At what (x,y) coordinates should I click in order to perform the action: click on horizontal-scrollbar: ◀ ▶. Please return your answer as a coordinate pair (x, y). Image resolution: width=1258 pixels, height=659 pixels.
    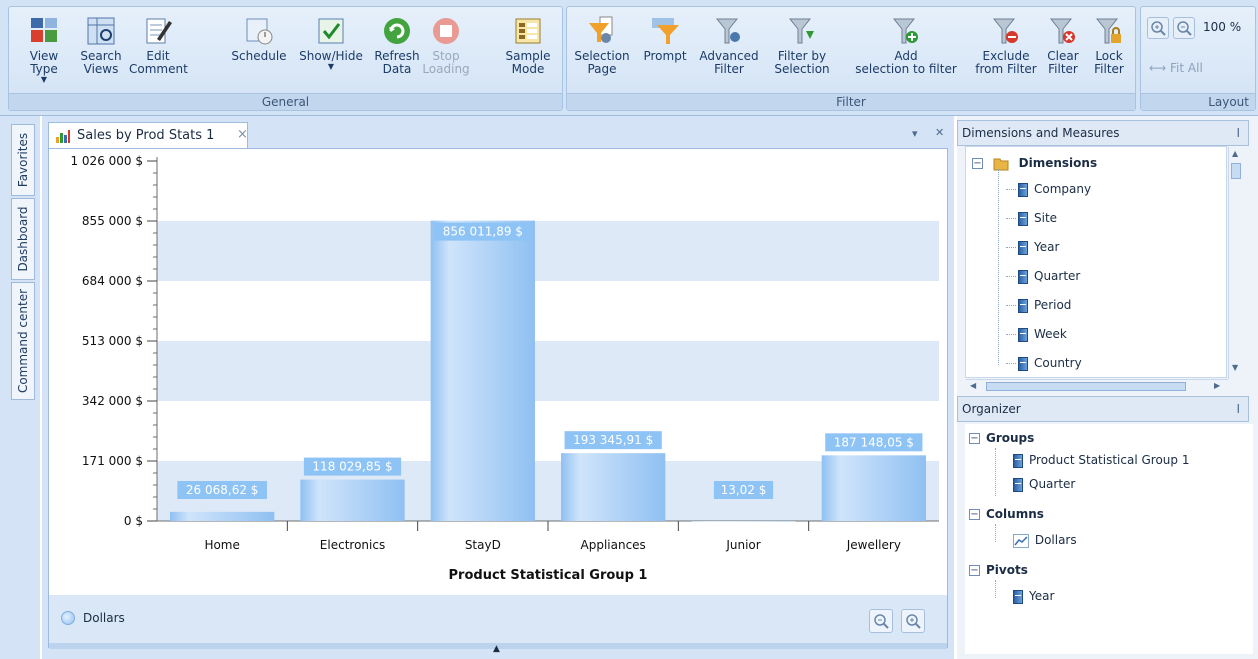
    Looking at the image, I should click on (1097, 386).